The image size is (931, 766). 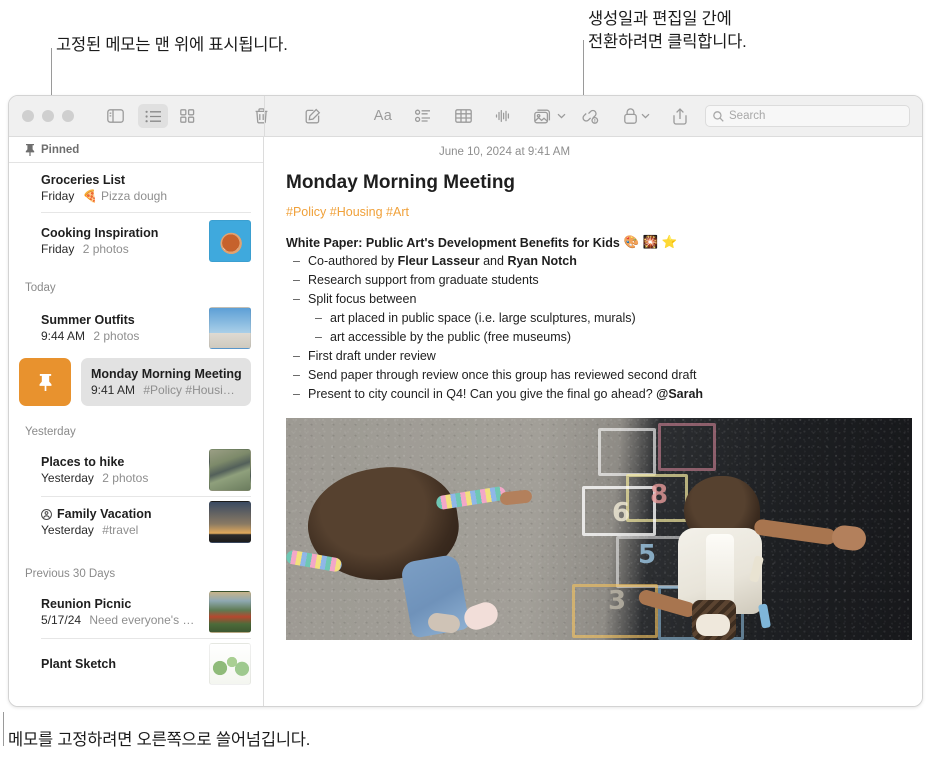 I want to click on note-text: Plant Sketch, so click(x=121, y=664).